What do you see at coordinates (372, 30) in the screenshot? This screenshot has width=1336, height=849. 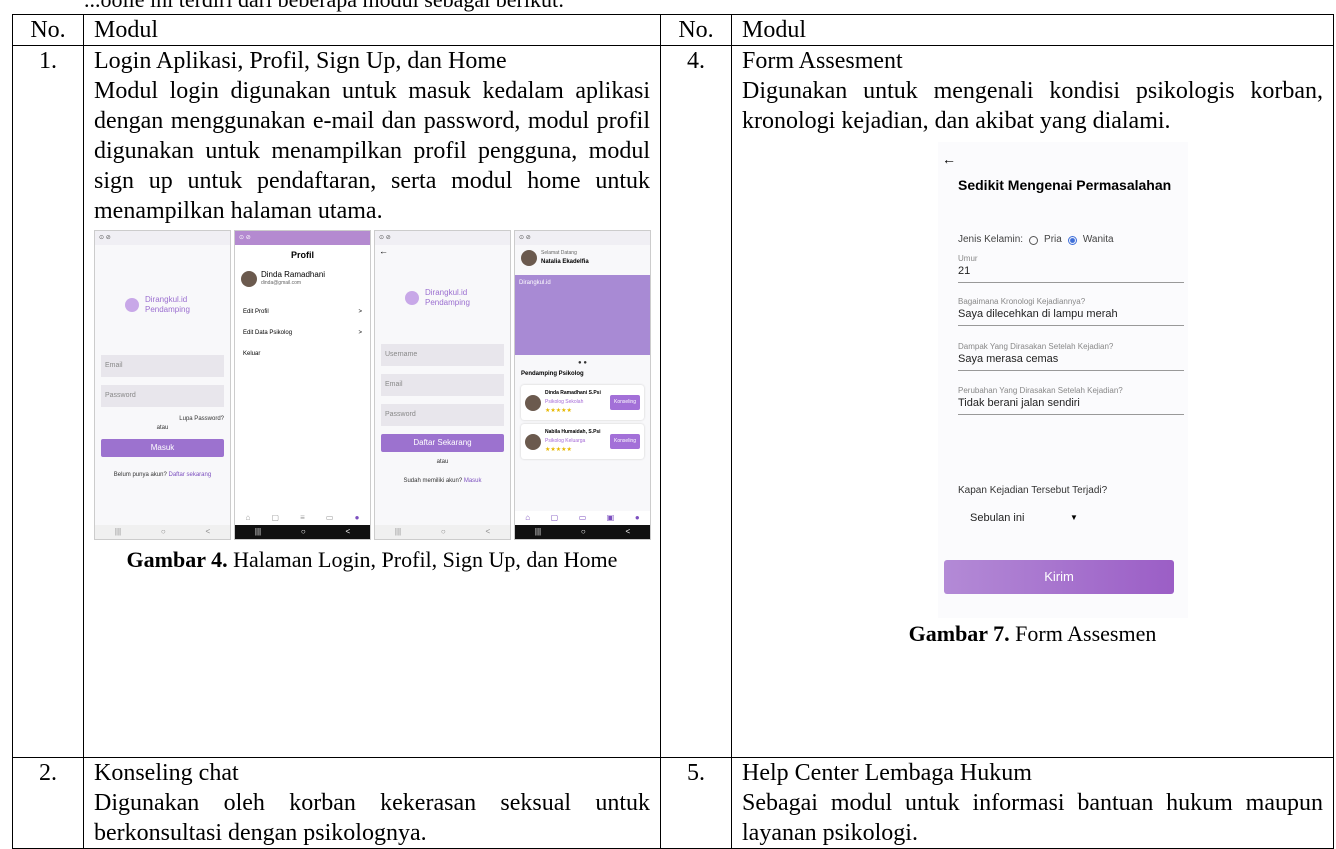 I see `header-modul-left: Modul` at bounding box center [372, 30].